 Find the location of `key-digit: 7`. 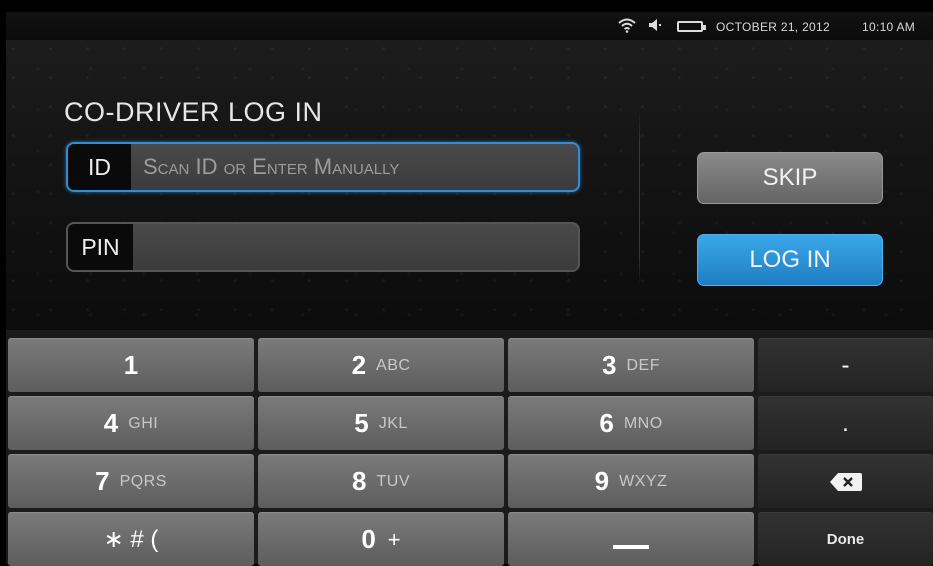

key-digit: 7 is located at coordinates (102, 481).